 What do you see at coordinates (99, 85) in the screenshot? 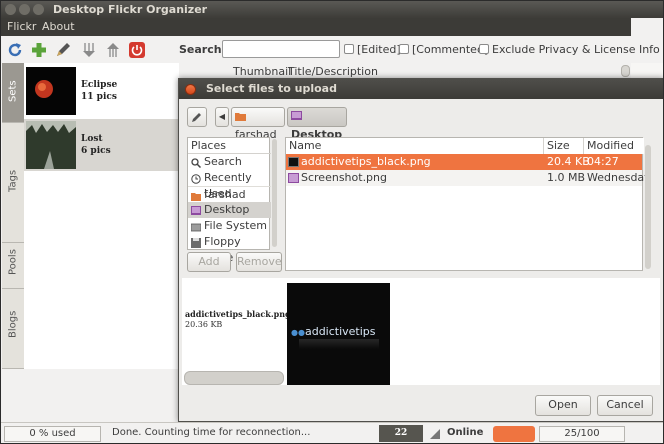
I see `set-name: Eclipse` at bounding box center [99, 85].